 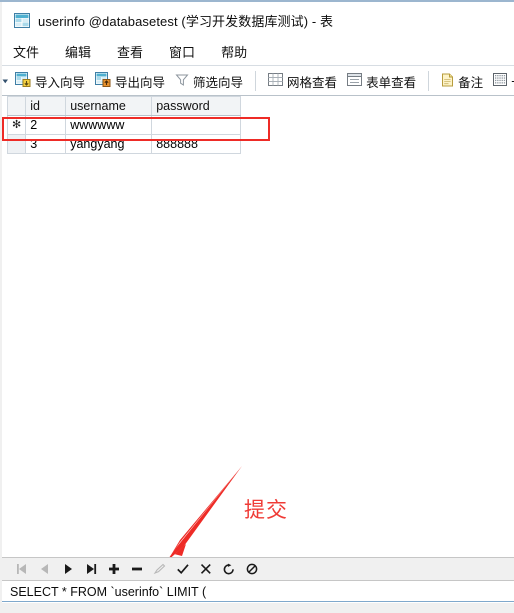 What do you see at coordinates (91, 569) in the screenshot?
I see `last-record-button` at bounding box center [91, 569].